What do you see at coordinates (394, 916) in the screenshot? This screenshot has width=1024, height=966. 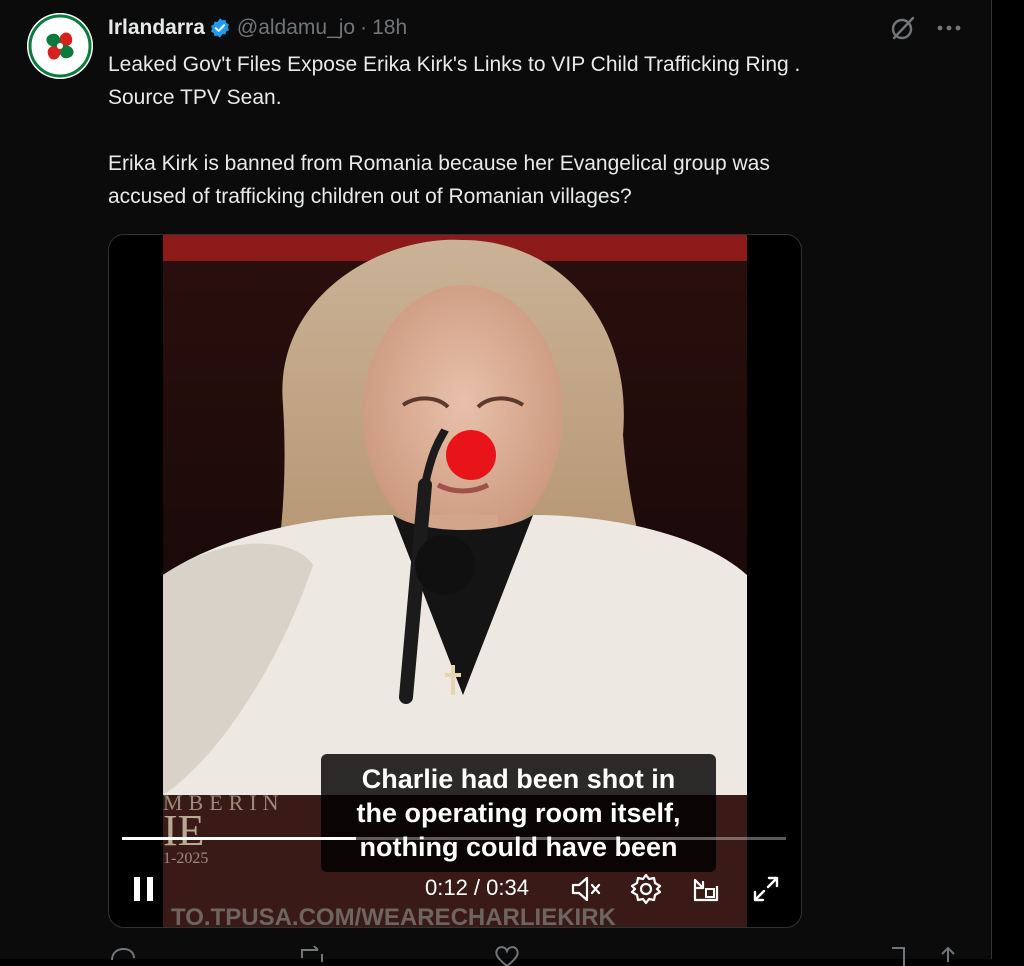 I see `backdrop-url-text: TO.TPUSA.COM/WEARECHARLIEKIRK` at bounding box center [394, 916].